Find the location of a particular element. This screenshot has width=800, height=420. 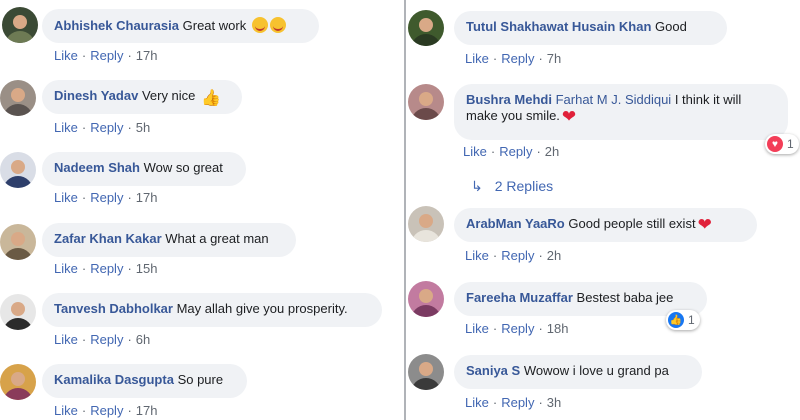

comment-bubble: Nadeem Shah Wow so great is located at coordinates (144, 169).